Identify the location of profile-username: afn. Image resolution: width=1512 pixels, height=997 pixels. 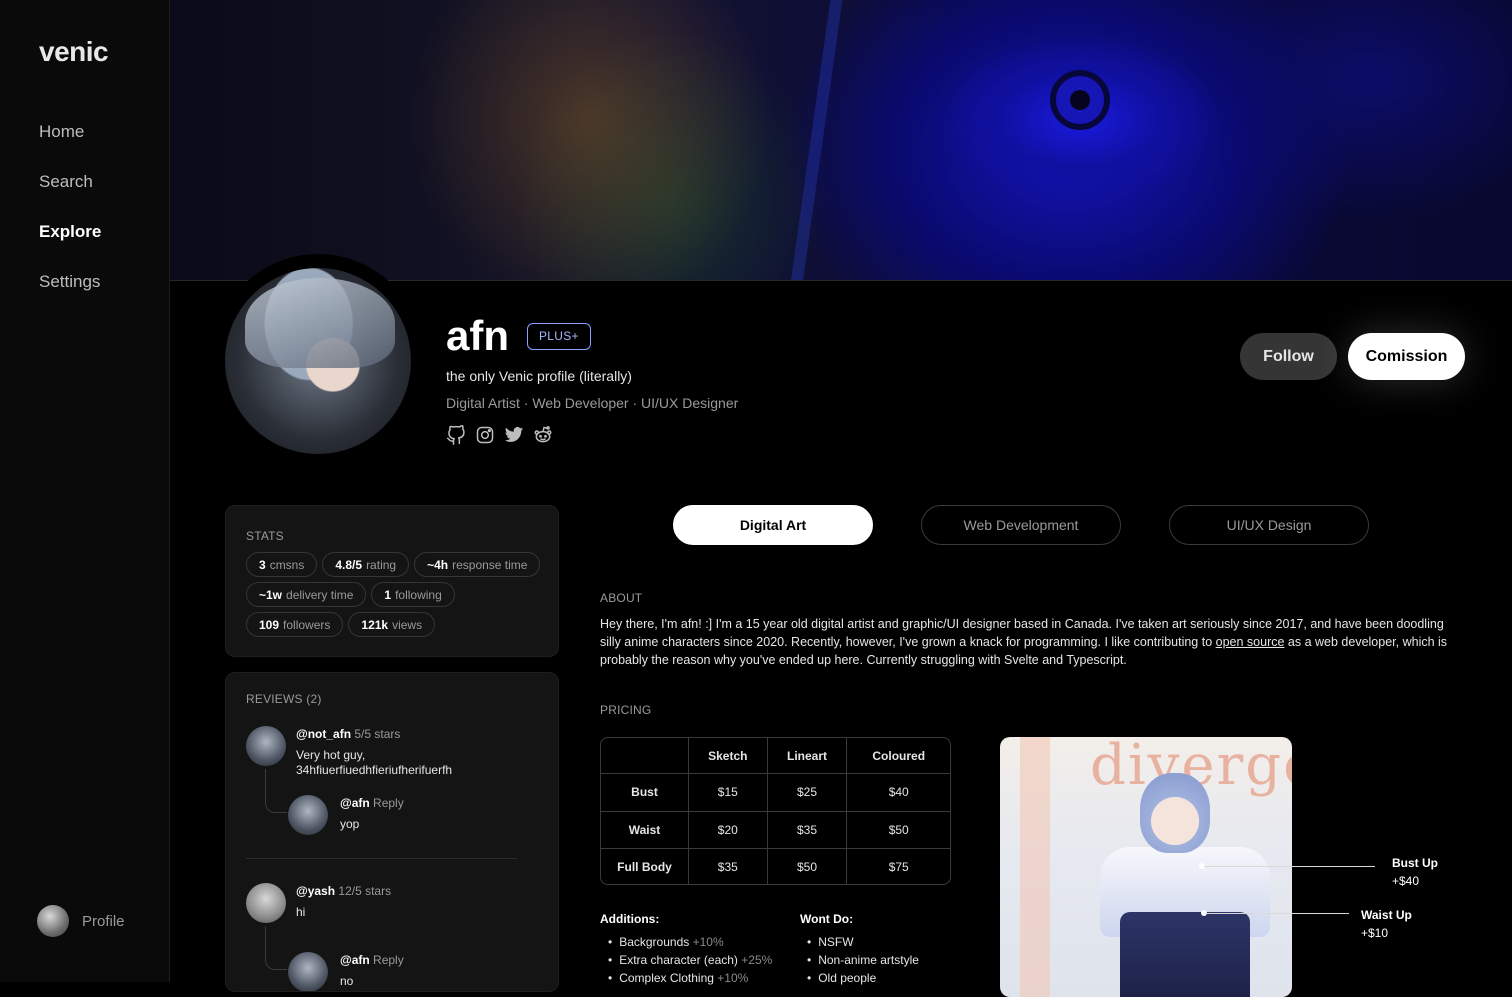
(477, 335).